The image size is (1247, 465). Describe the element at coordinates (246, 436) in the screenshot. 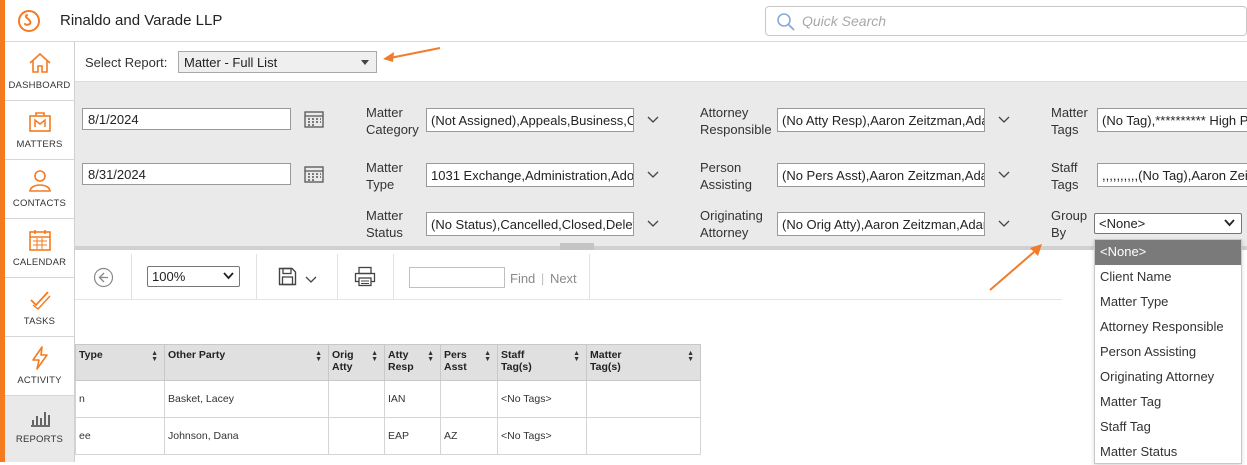

I see `table-cell: Johnson, Dana` at that location.